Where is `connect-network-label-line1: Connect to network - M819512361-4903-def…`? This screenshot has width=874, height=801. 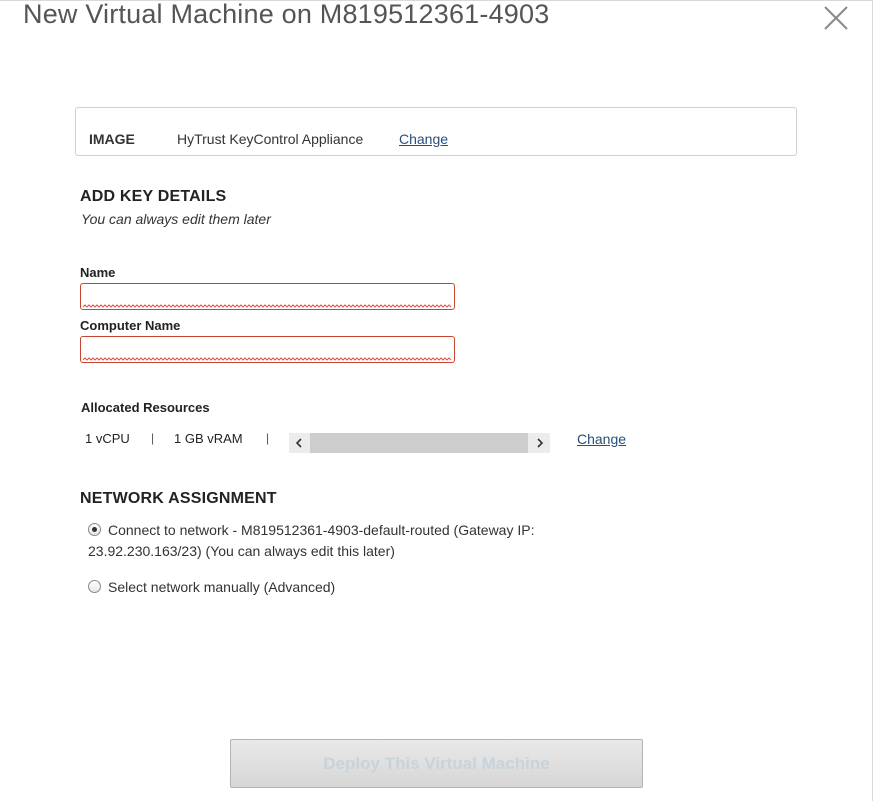 connect-network-label-line1: Connect to network - M819512361-4903-def… is located at coordinates (321, 530).